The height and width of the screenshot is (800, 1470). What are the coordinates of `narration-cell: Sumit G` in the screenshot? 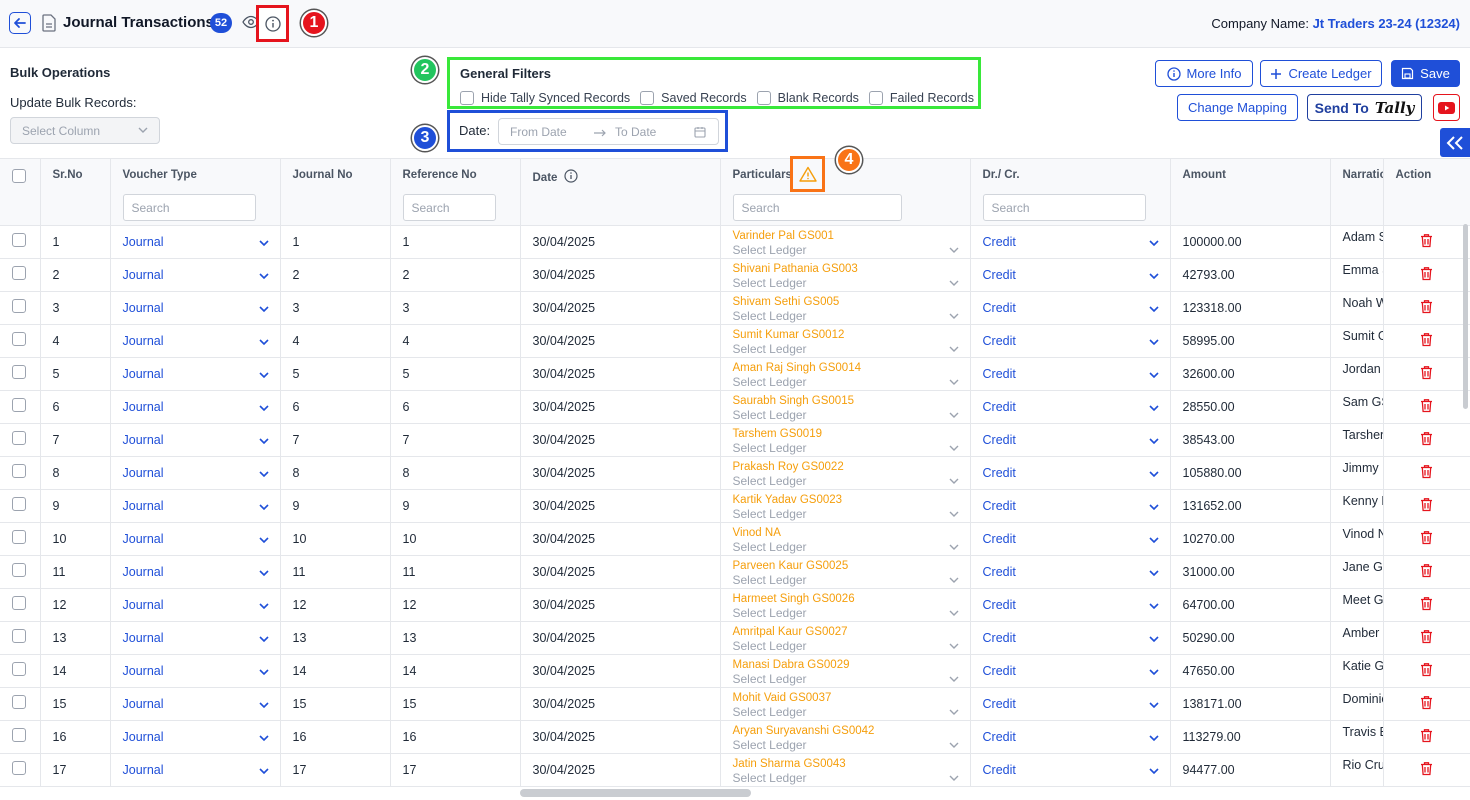 It's located at (1357, 341).